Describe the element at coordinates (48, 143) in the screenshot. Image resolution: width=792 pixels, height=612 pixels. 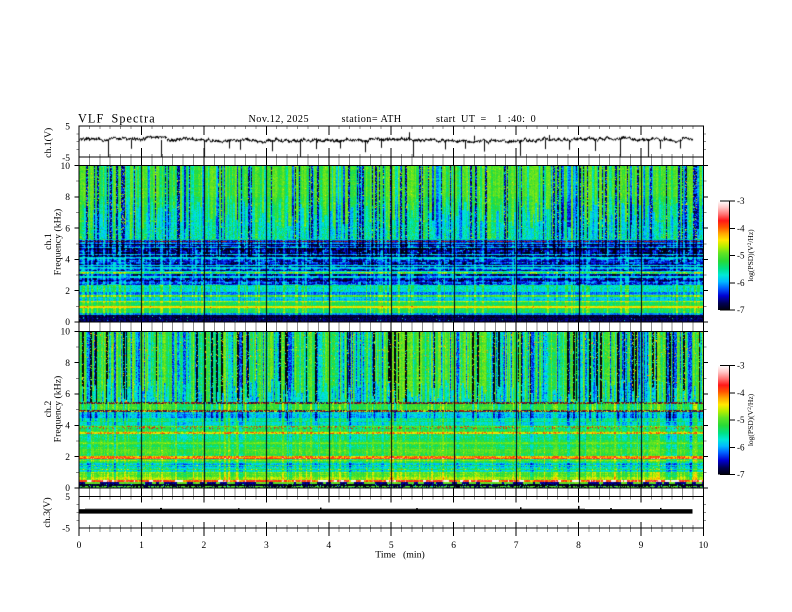
I see `svg-text: ch.1(V)` at that location.